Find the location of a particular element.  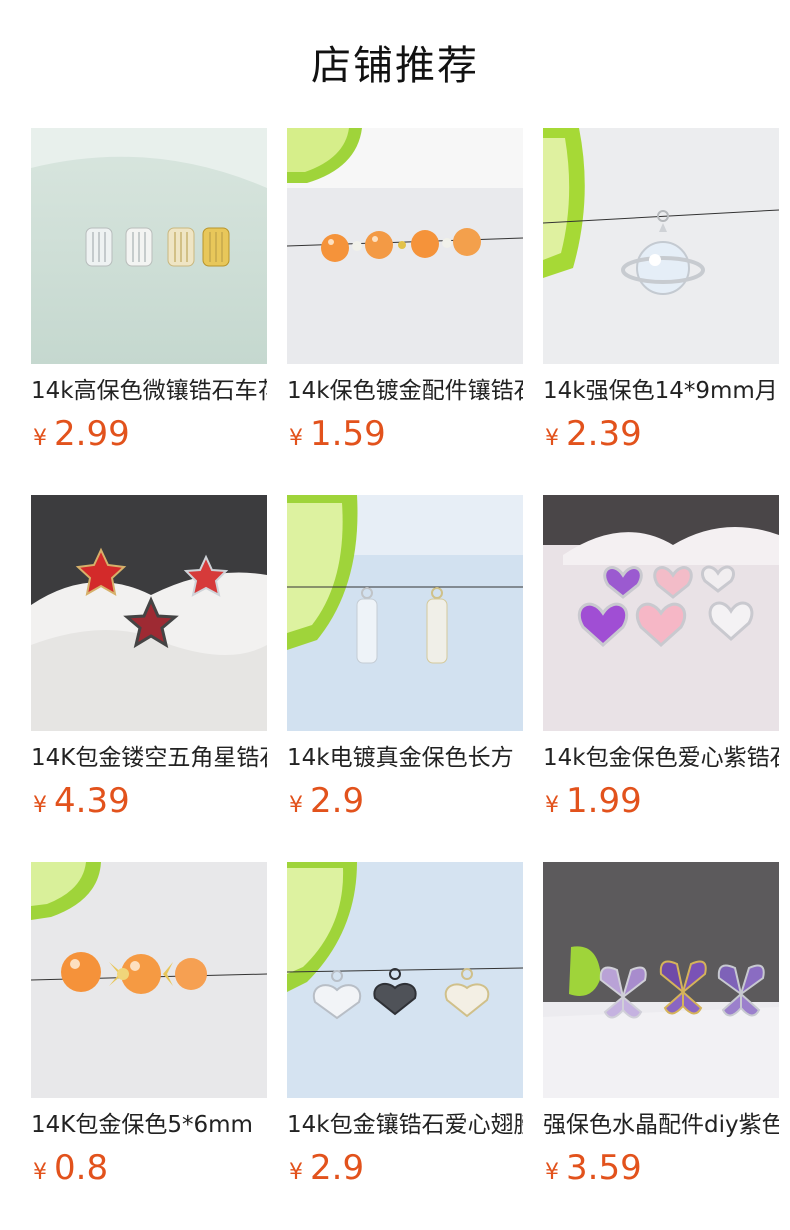

product-name: 14k包金保色爱心紫锆石 is located at coordinates (661, 758).